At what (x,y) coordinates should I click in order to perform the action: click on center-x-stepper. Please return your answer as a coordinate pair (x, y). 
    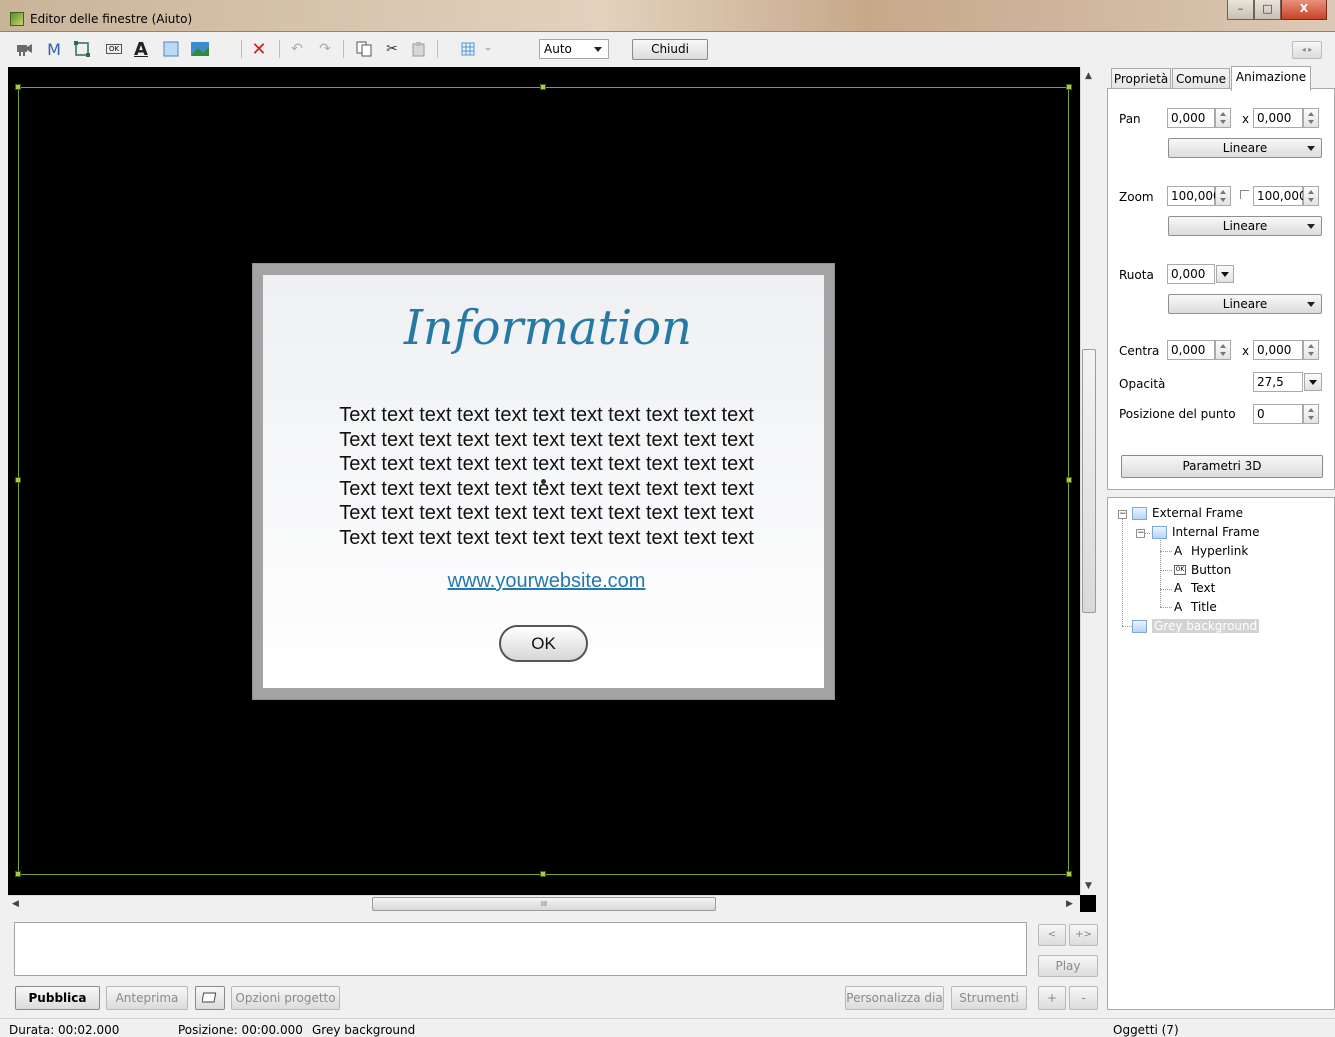
    Looking at the image, I should click on (1223, 350).